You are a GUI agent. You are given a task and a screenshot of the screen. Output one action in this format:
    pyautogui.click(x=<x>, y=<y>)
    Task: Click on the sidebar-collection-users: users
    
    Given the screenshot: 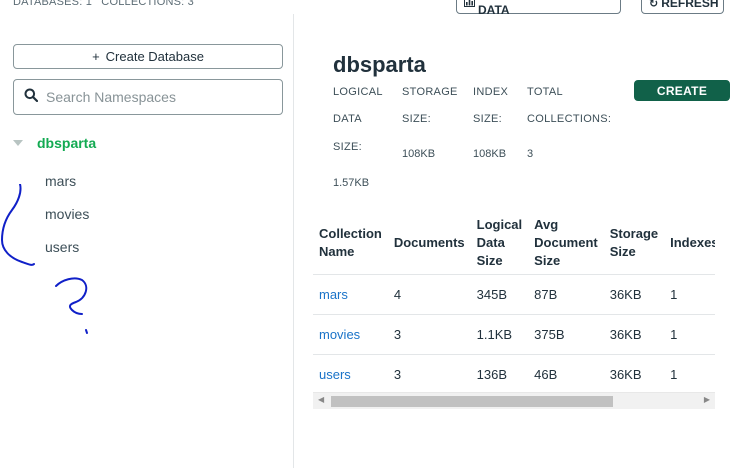 What is the action you would take?
    pyautogui.click(x=62, y=247)
    